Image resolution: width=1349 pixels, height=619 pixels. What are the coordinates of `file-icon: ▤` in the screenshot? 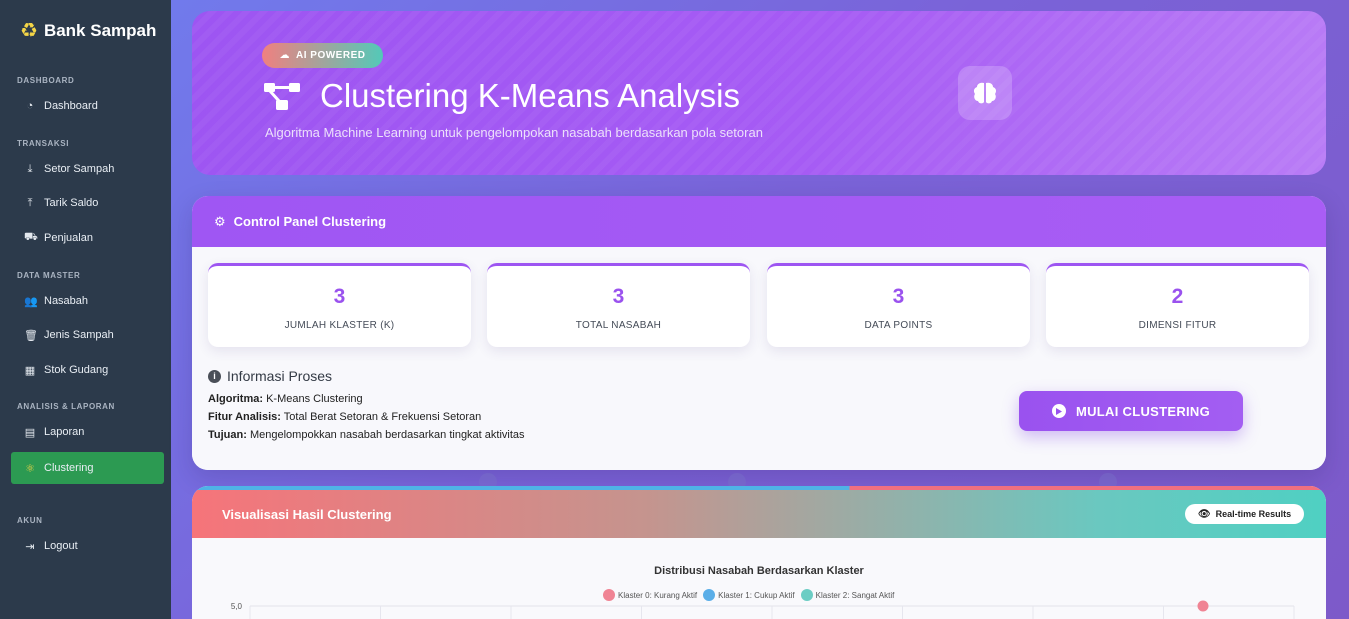 It's located at (30, 432).